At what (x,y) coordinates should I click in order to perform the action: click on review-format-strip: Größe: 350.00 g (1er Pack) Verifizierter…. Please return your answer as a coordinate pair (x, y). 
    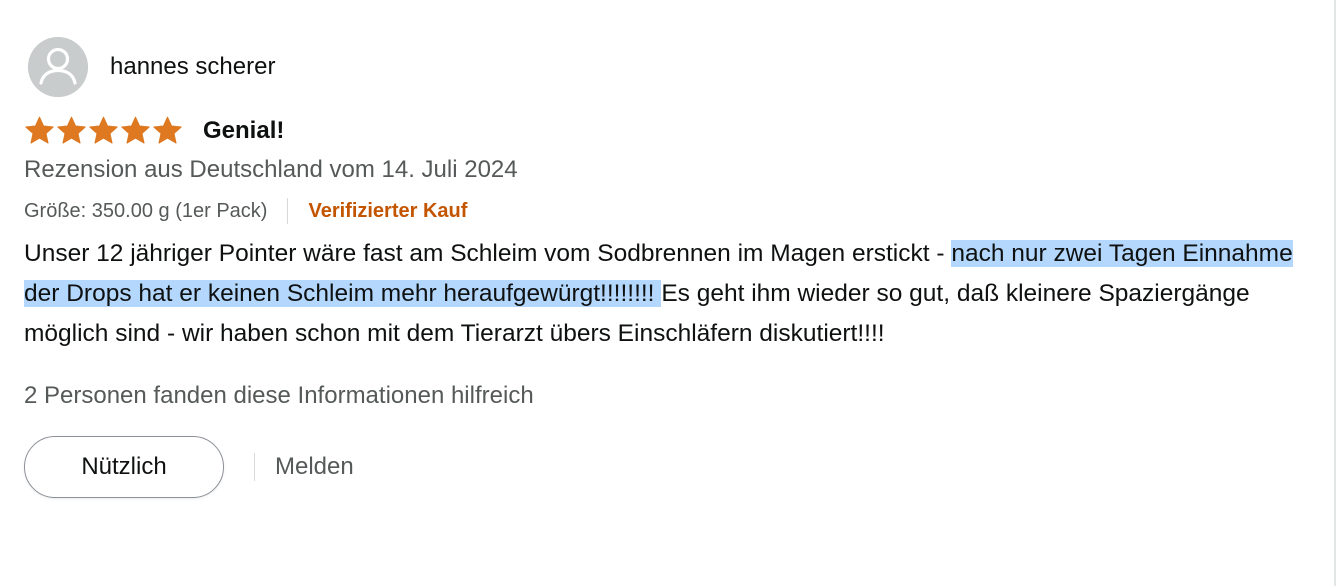
    Looking at the image, I should click on (672, 211).